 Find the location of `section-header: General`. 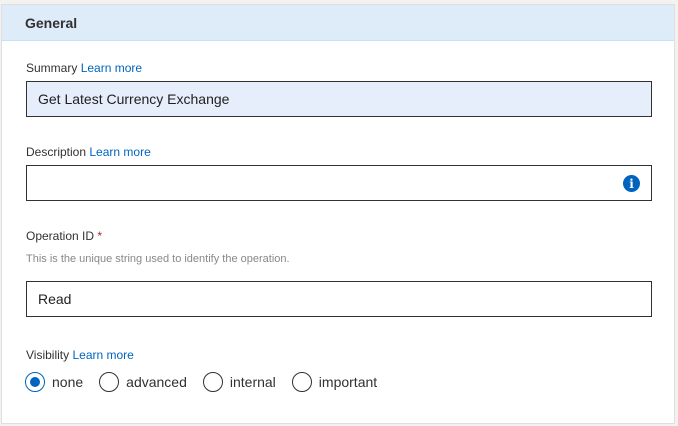

section-header: General is located at coordinates (338, 23).